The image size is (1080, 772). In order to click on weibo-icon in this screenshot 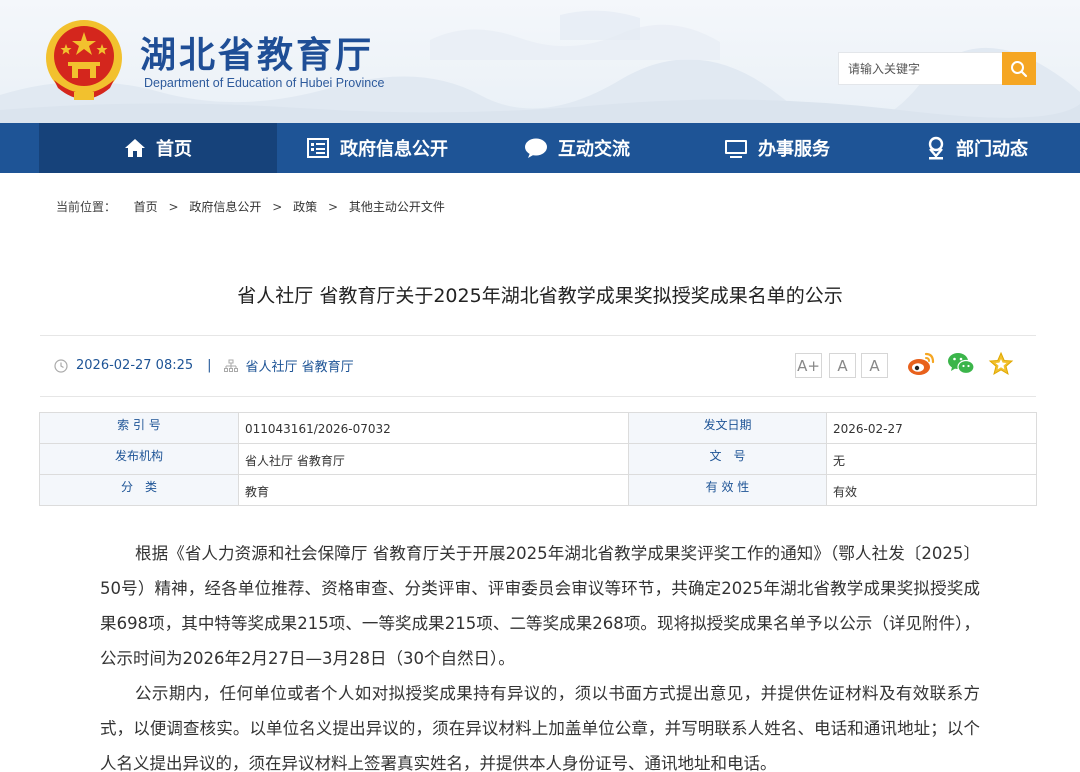, I will do `click(921, 364)`.